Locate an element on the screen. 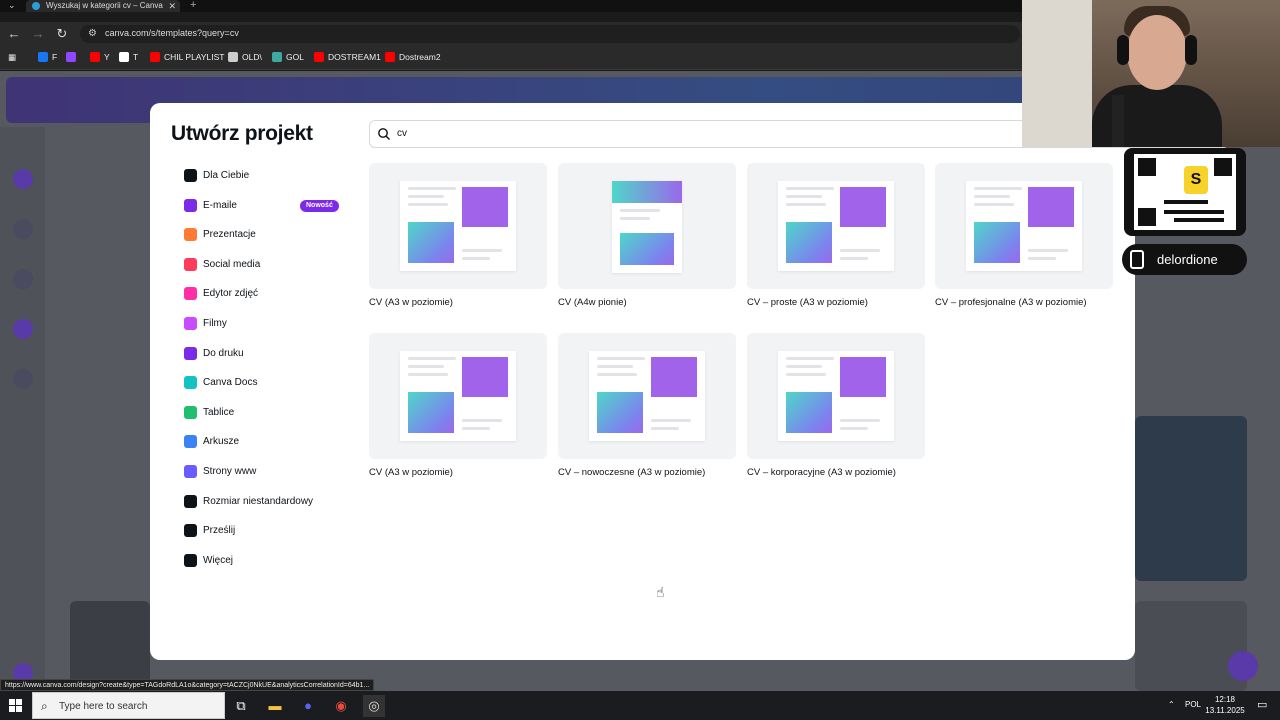  menu-item-prezentacje: Prezentacje is located at coordinates (265, 235).